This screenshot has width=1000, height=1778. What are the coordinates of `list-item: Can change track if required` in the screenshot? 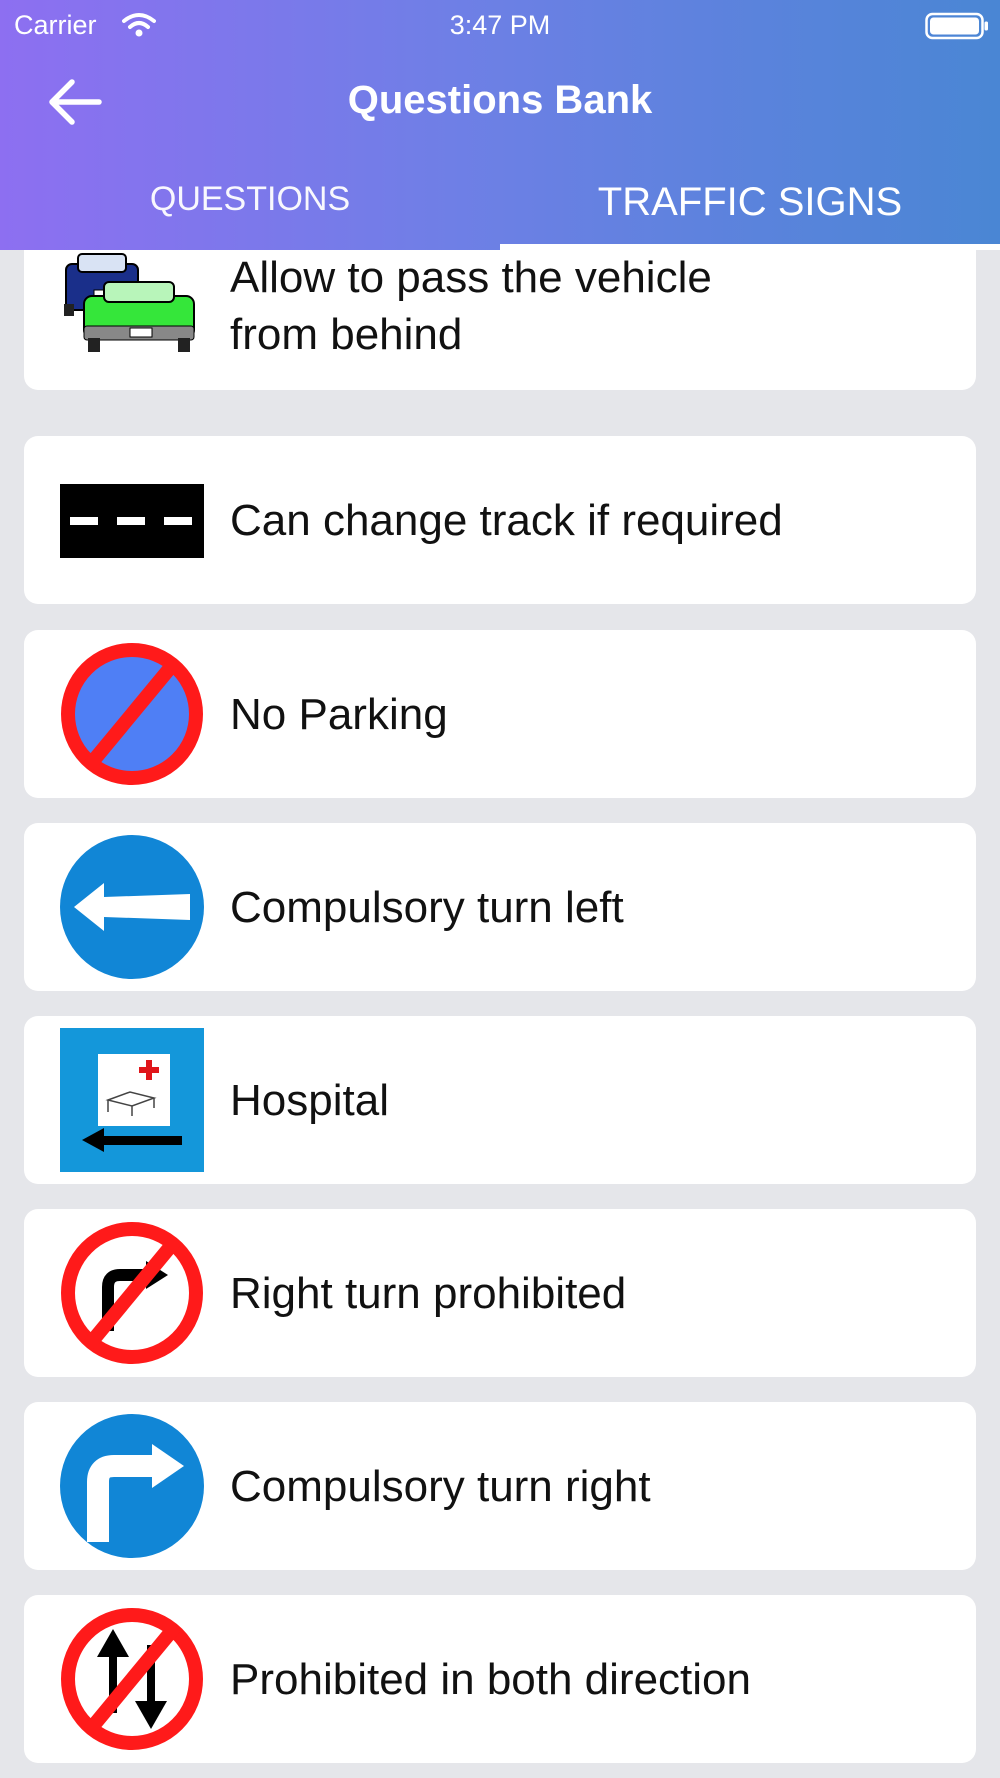 It's located at (500, 520).